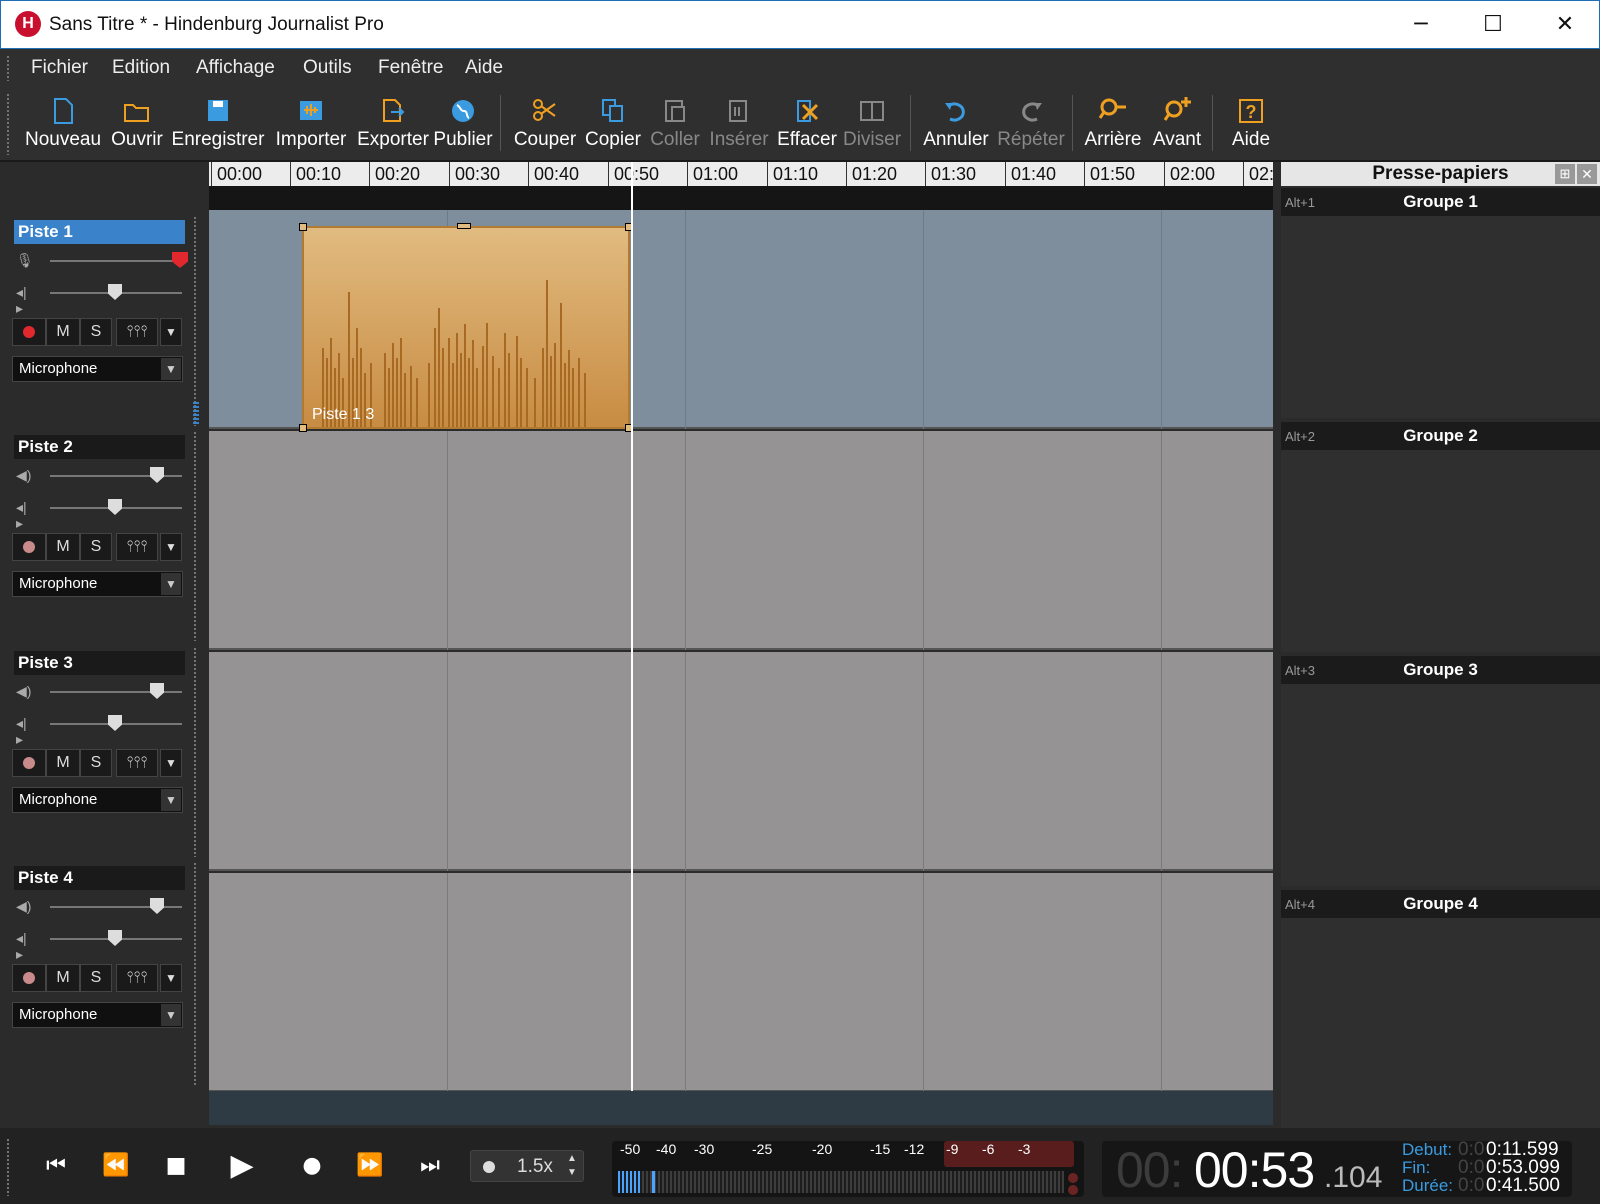 This screenshot has height=1204, width=1600. I want to click on maximize-button: ☐, so click(1493, 25).